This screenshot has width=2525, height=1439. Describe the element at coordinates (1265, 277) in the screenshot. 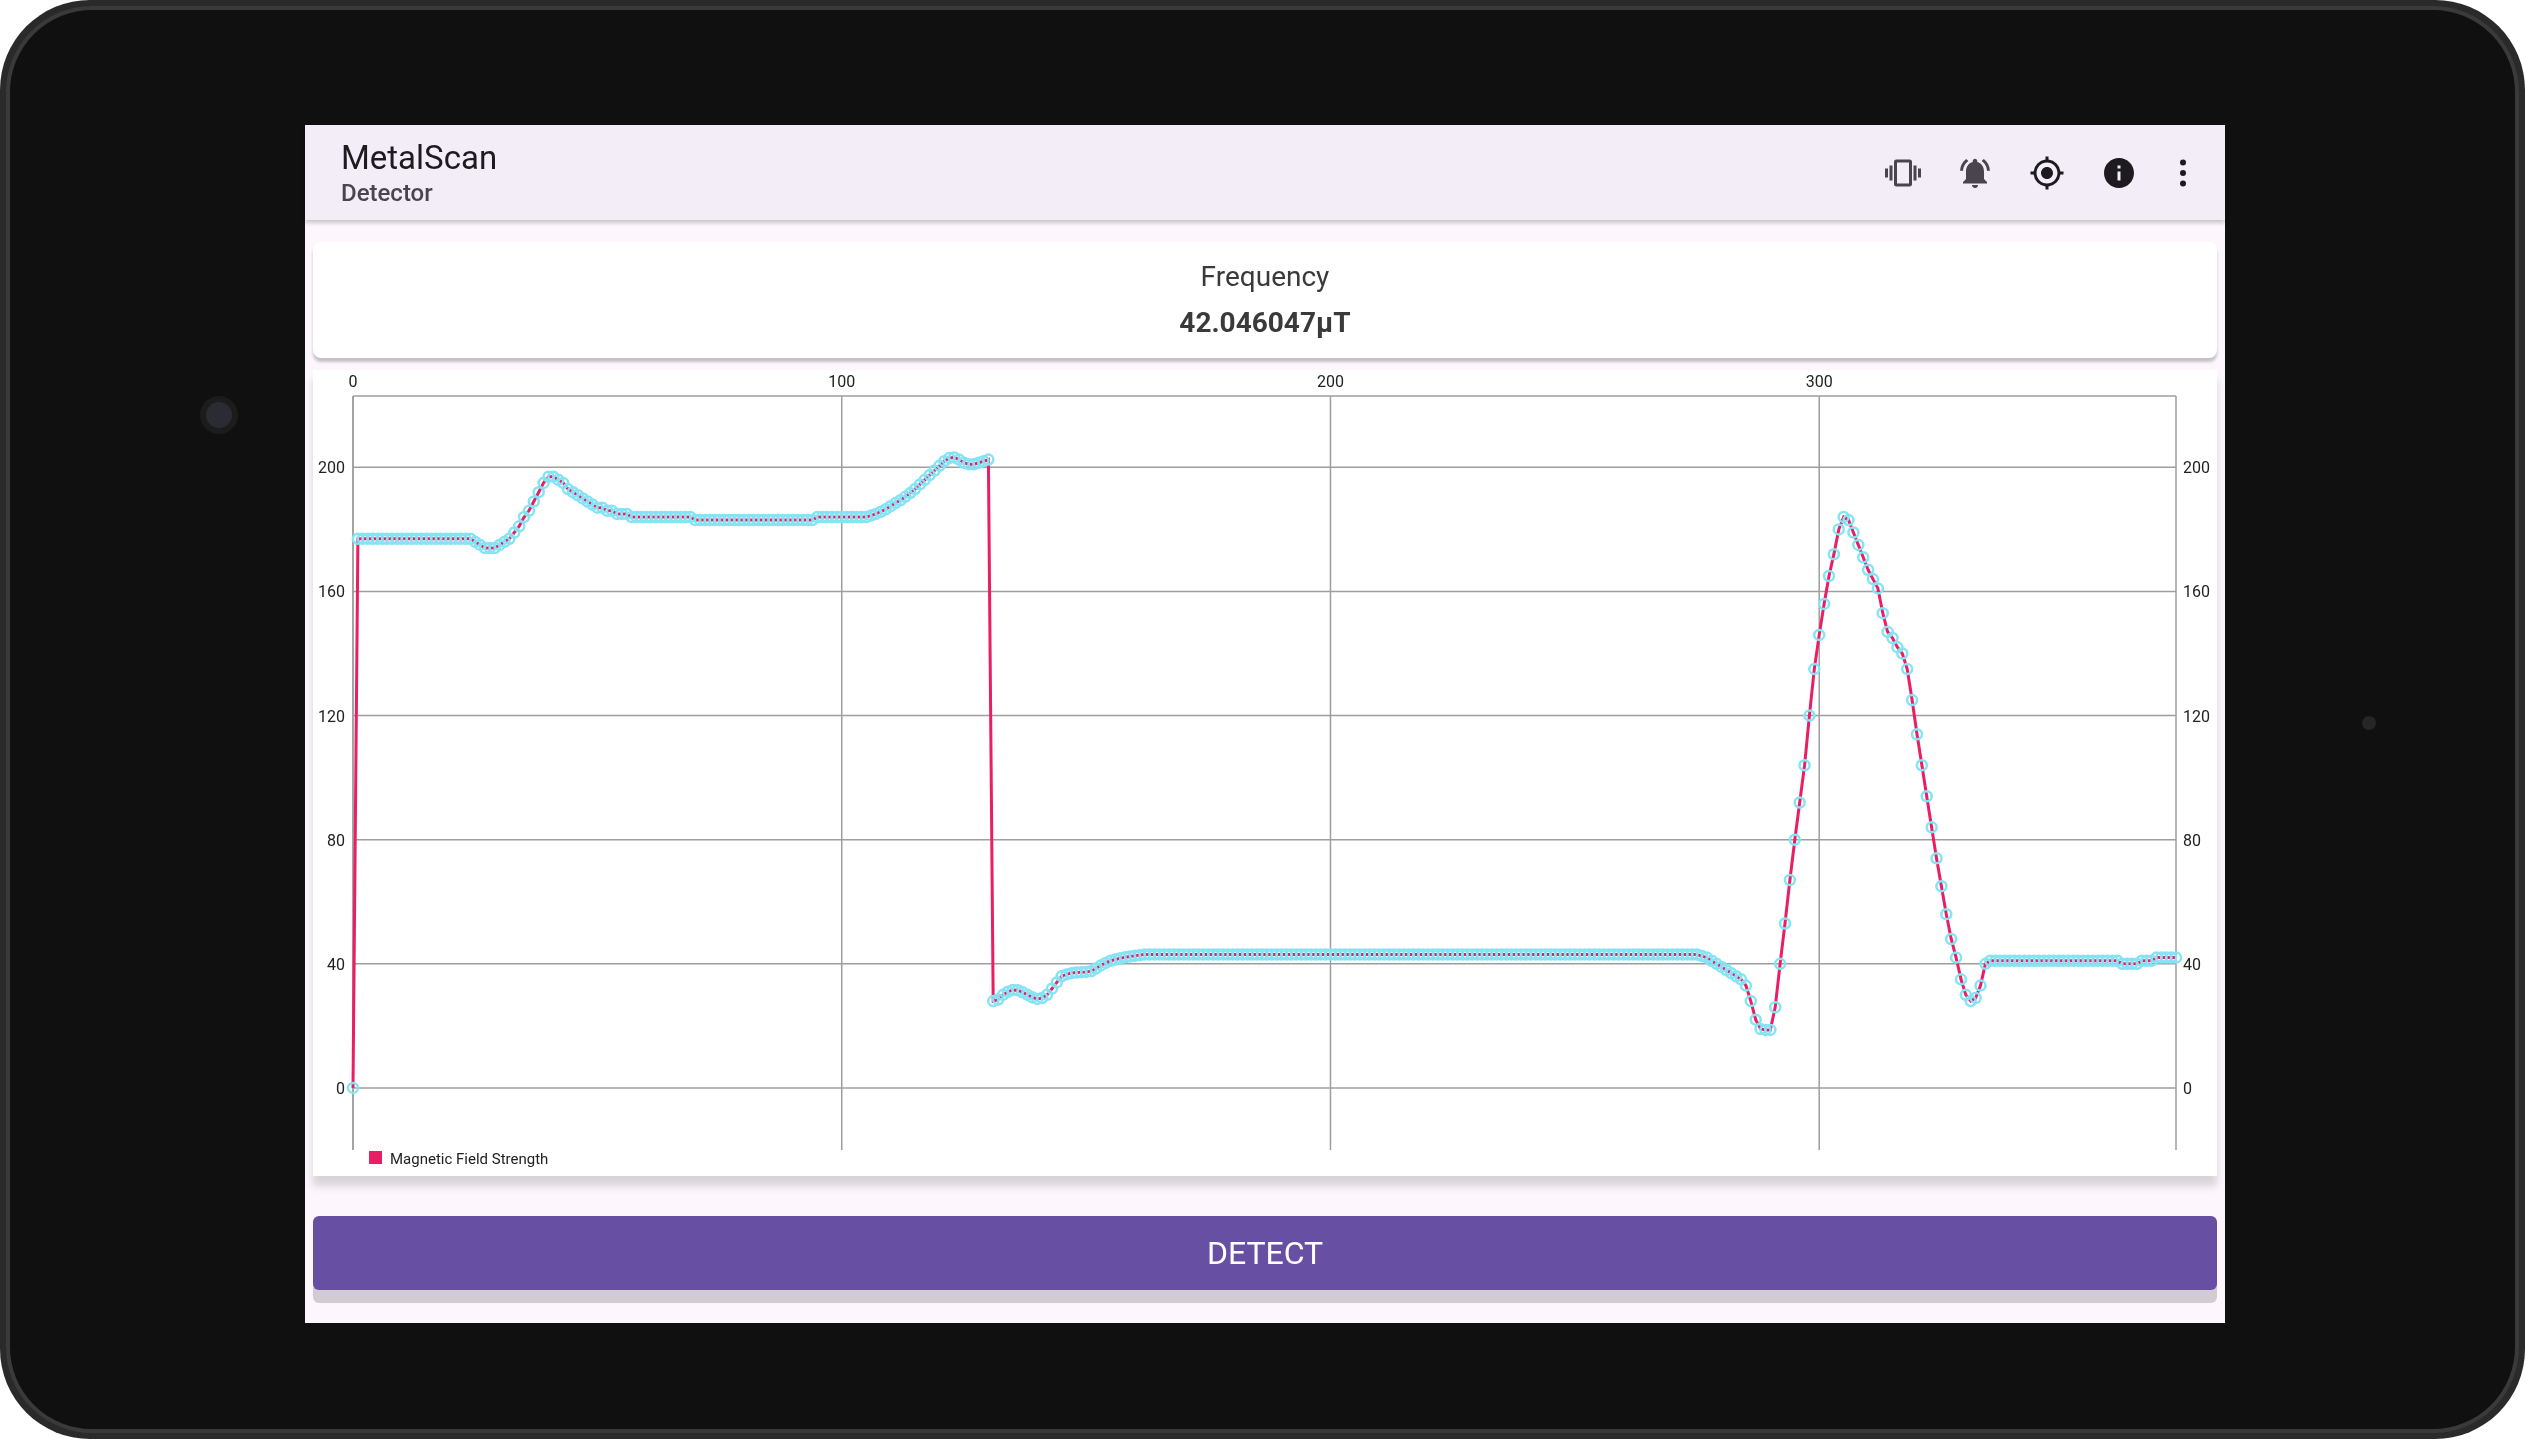

I see `frequency-label: Frequency` at that location.